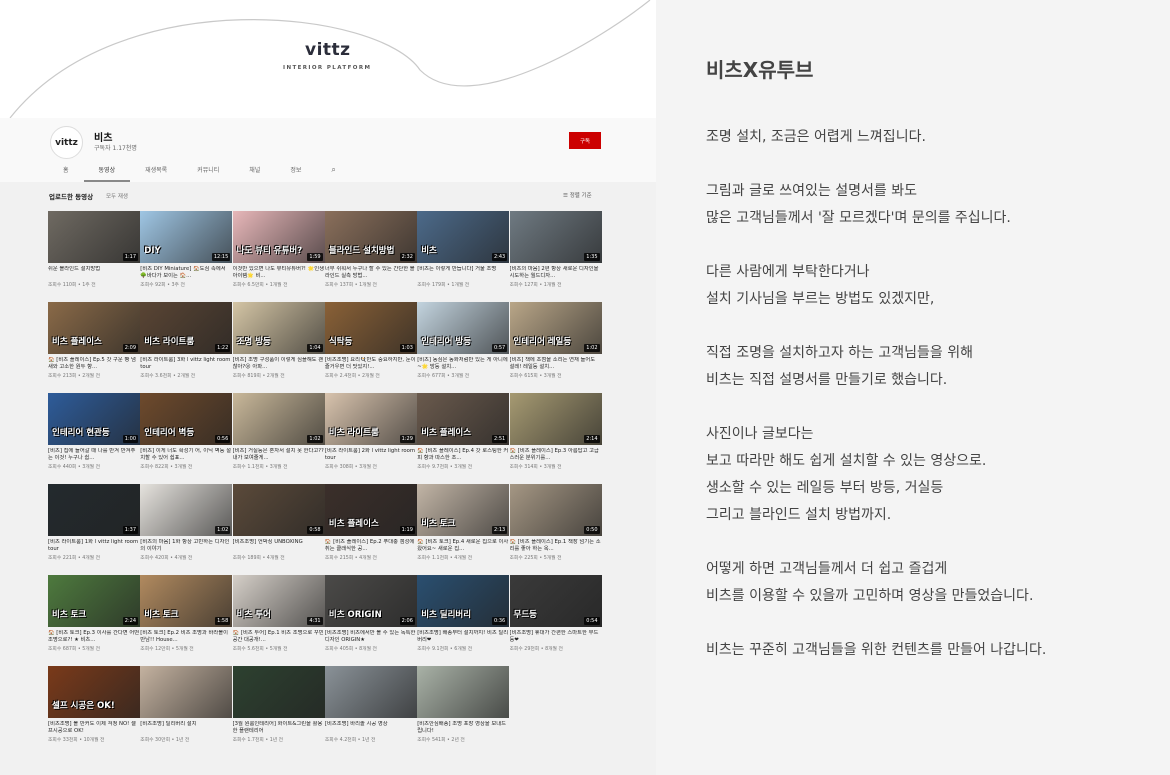  I want to click on video-card: [비츠조명] 바리솔 시공 영상 조회수 4.2천회 • 1년 전, so click(370, 710).